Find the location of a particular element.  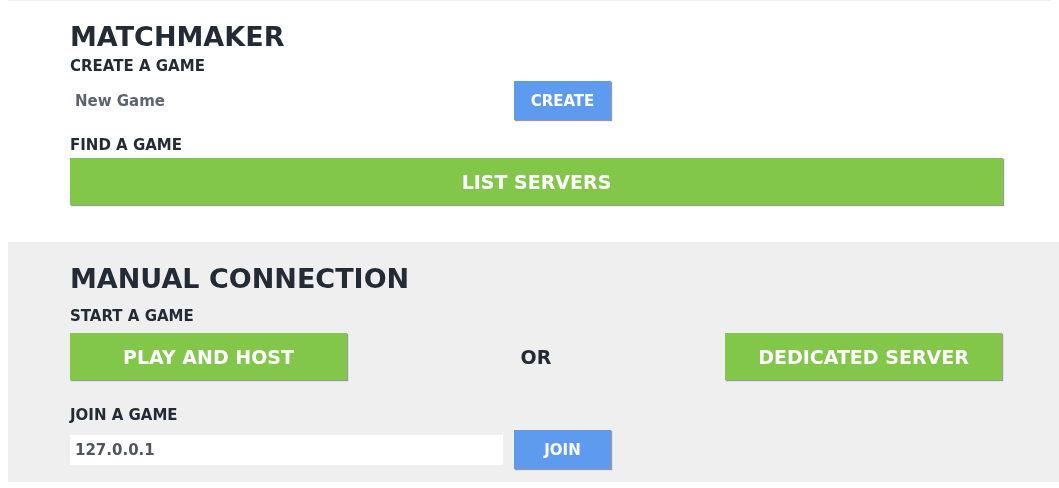

section-label: FIND A GAME is located at coordinates (126, 145).